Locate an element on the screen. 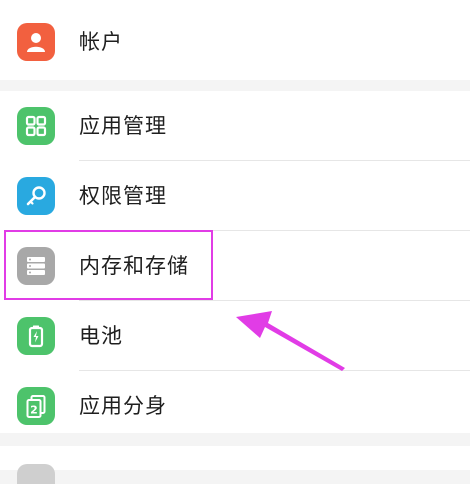 The height and width of the screenshot is (484, 470). key-permissions-icon is located at coordinates (36, 196).